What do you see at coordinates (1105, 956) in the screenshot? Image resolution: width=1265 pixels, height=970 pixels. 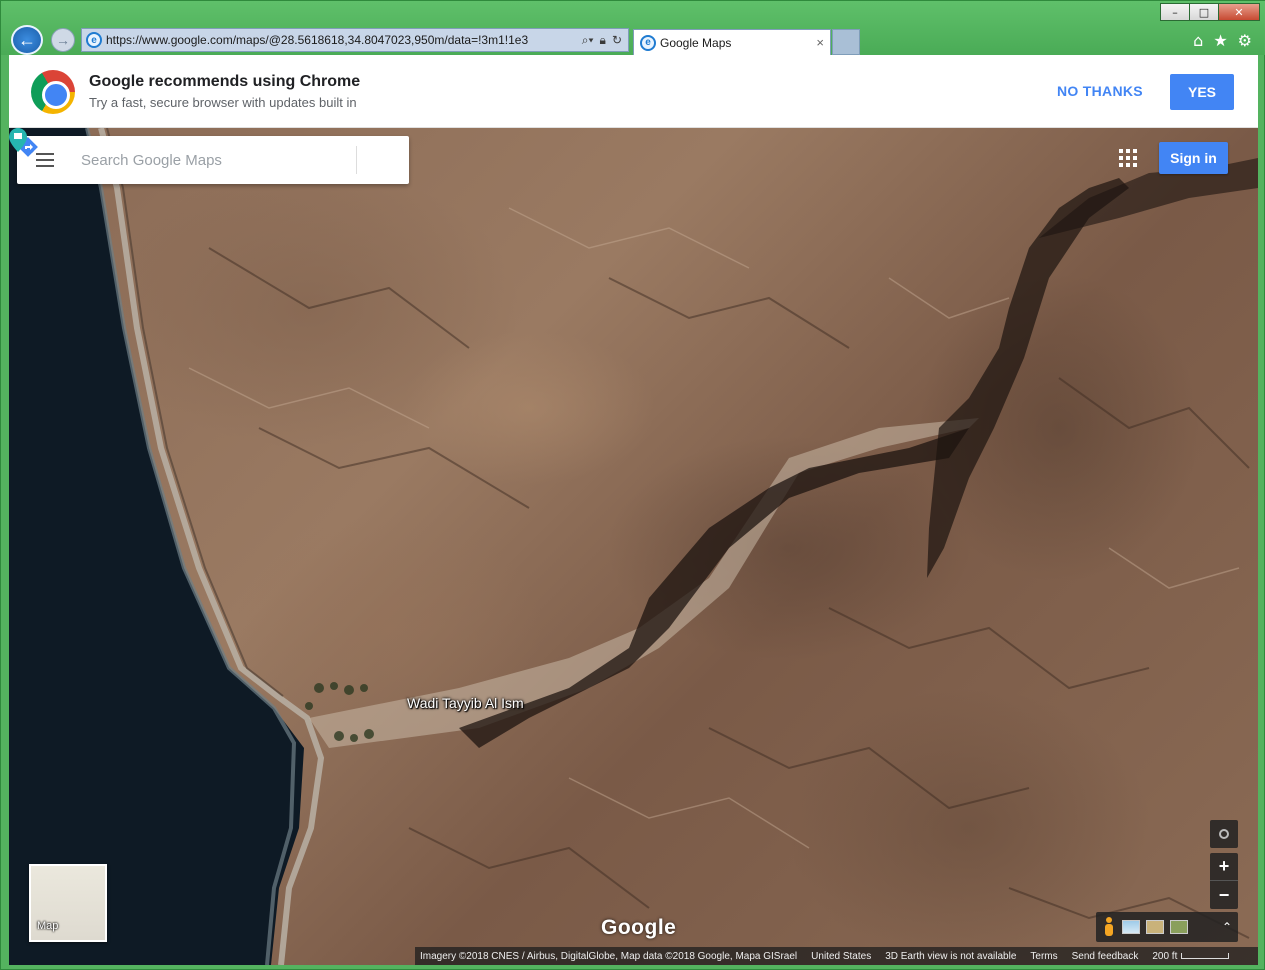 I see `feedback-link: Send feedback` at bounding box center [1105, 956].